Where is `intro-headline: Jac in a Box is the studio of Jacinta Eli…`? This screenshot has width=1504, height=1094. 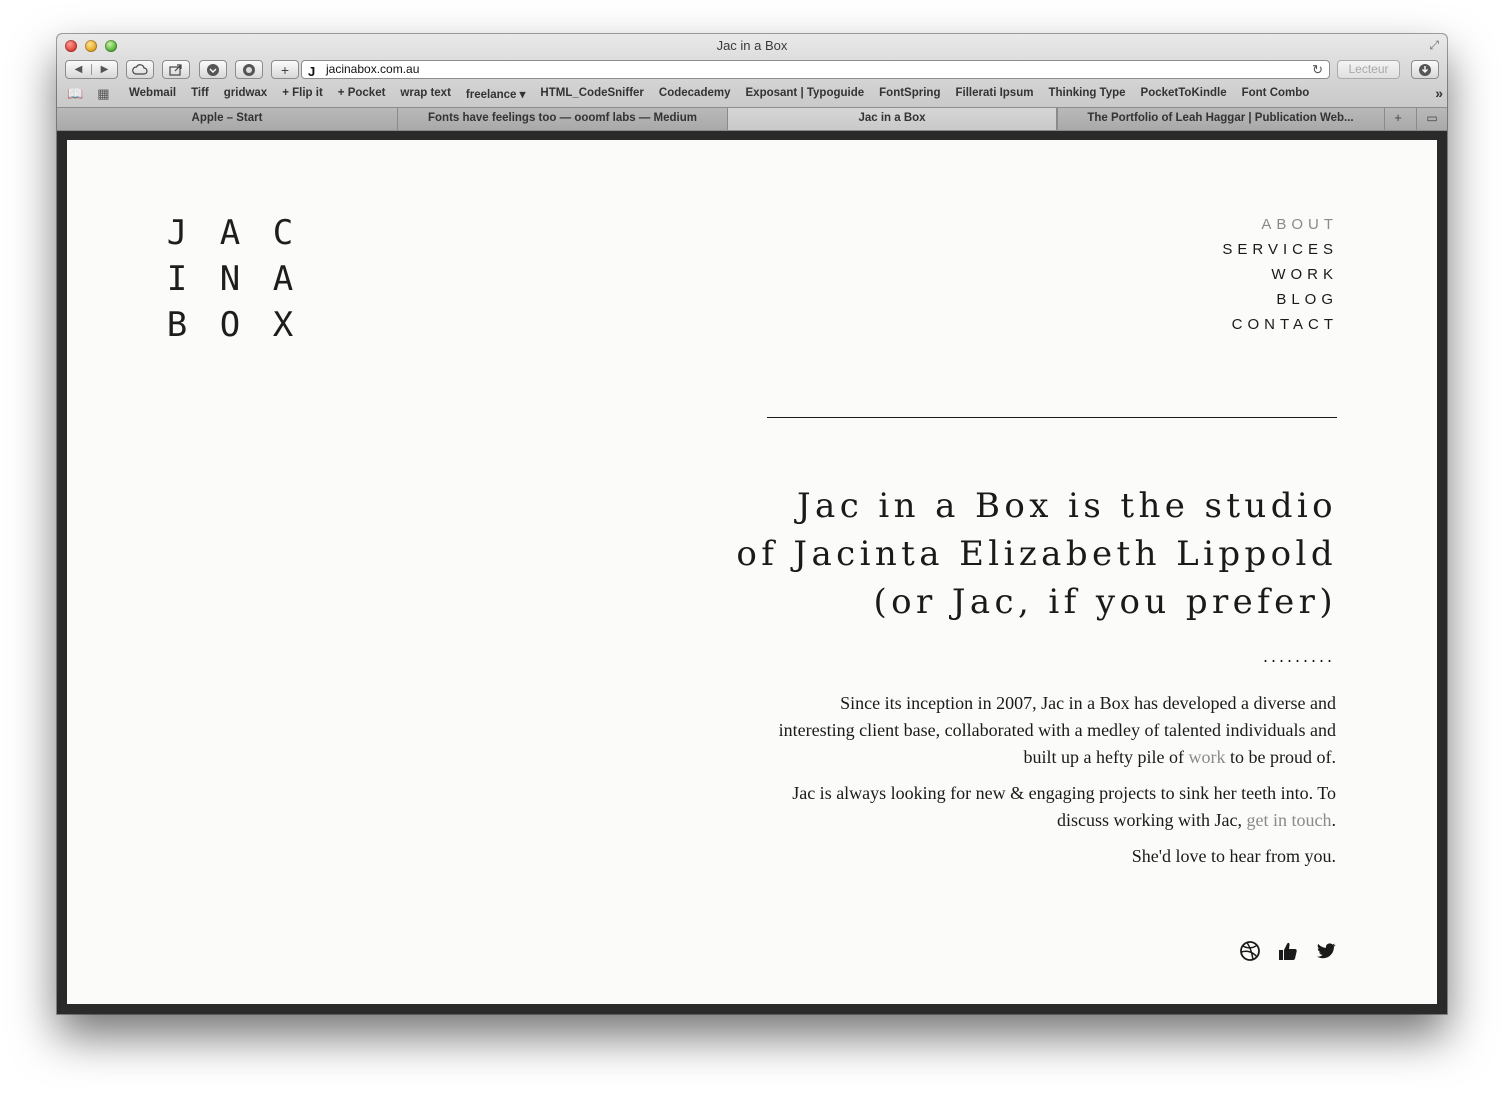
intro-headline: Jac in a Box is the studio of Jacinta Eli… is located at coordinates (1013, 554).